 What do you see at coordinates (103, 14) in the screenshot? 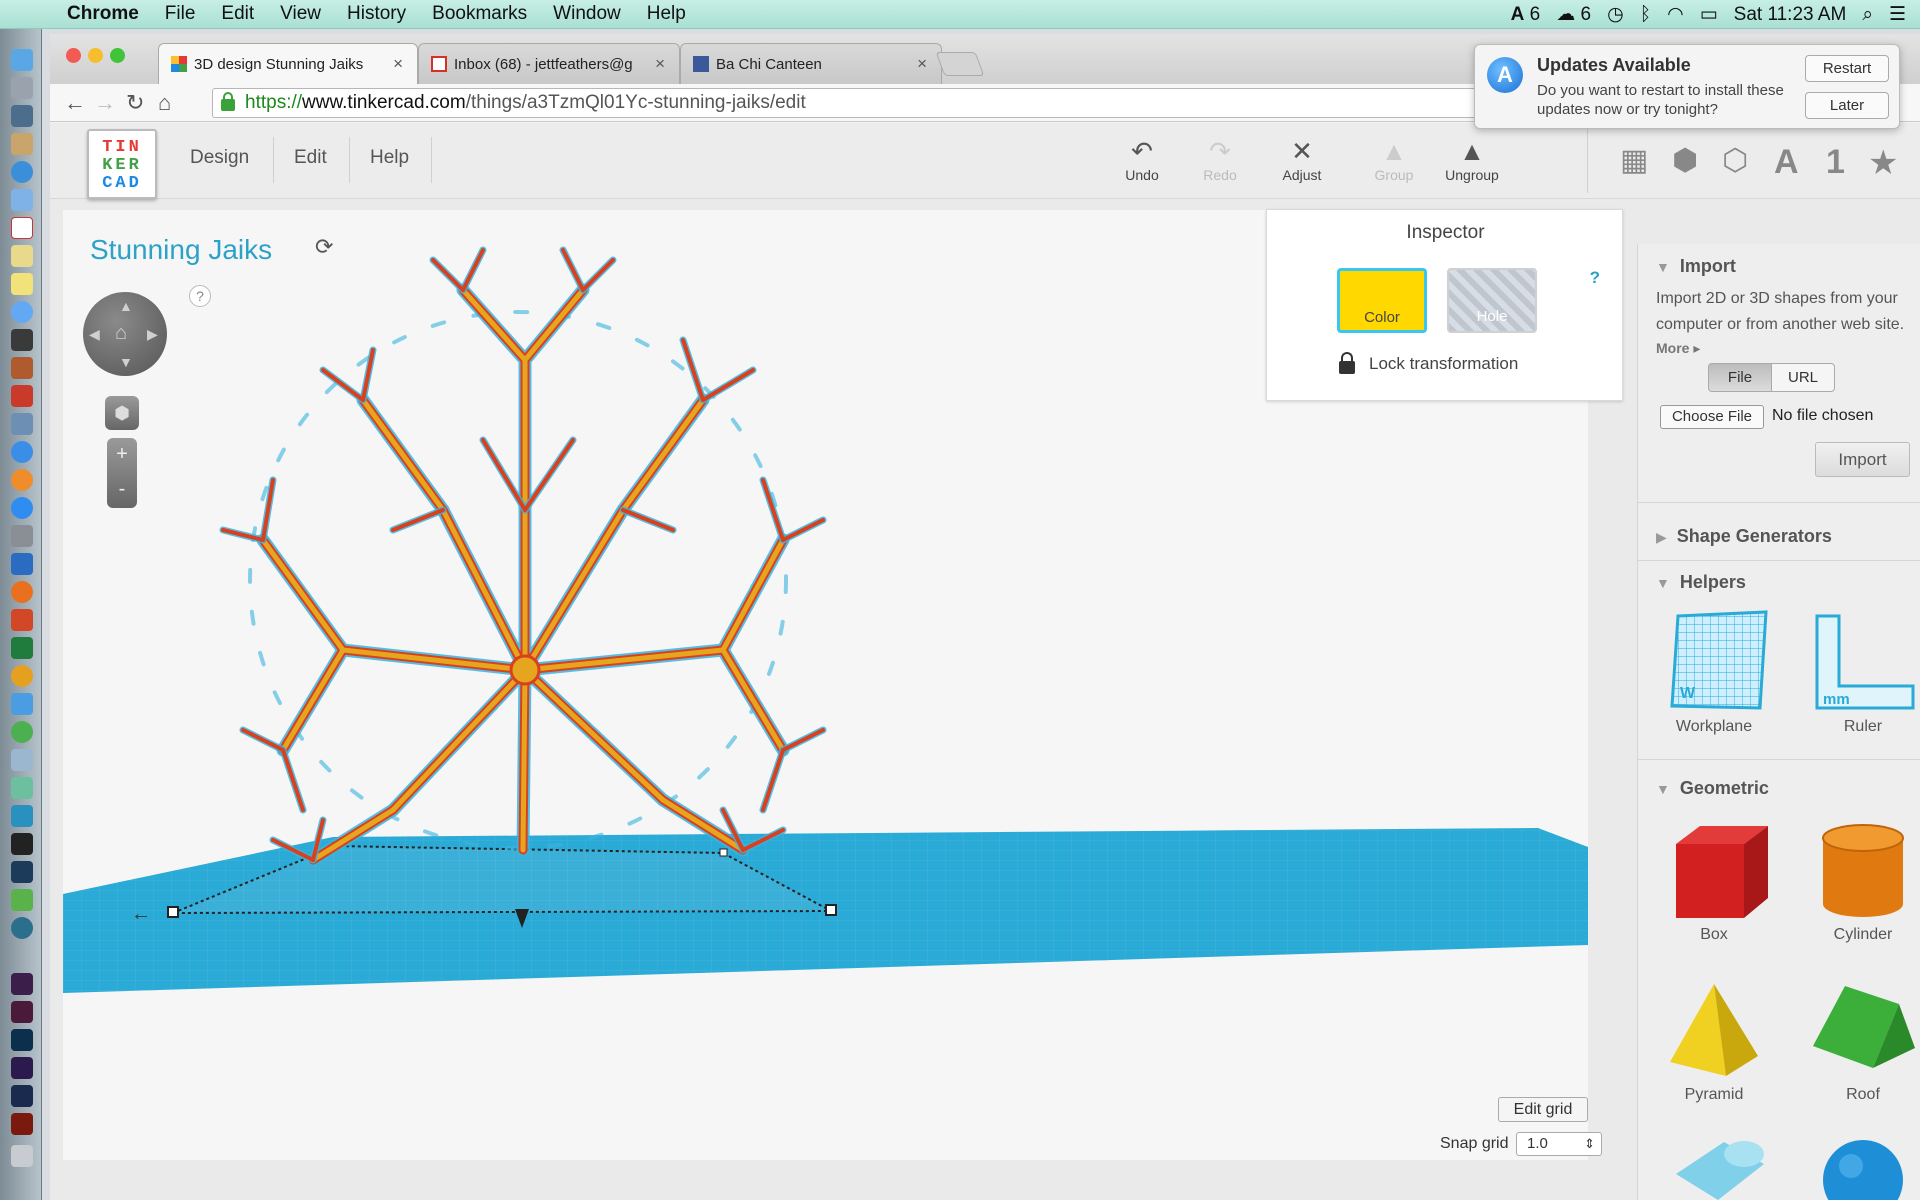
I see `menu-app-name: Chrome` at bounding box center [103, 14].